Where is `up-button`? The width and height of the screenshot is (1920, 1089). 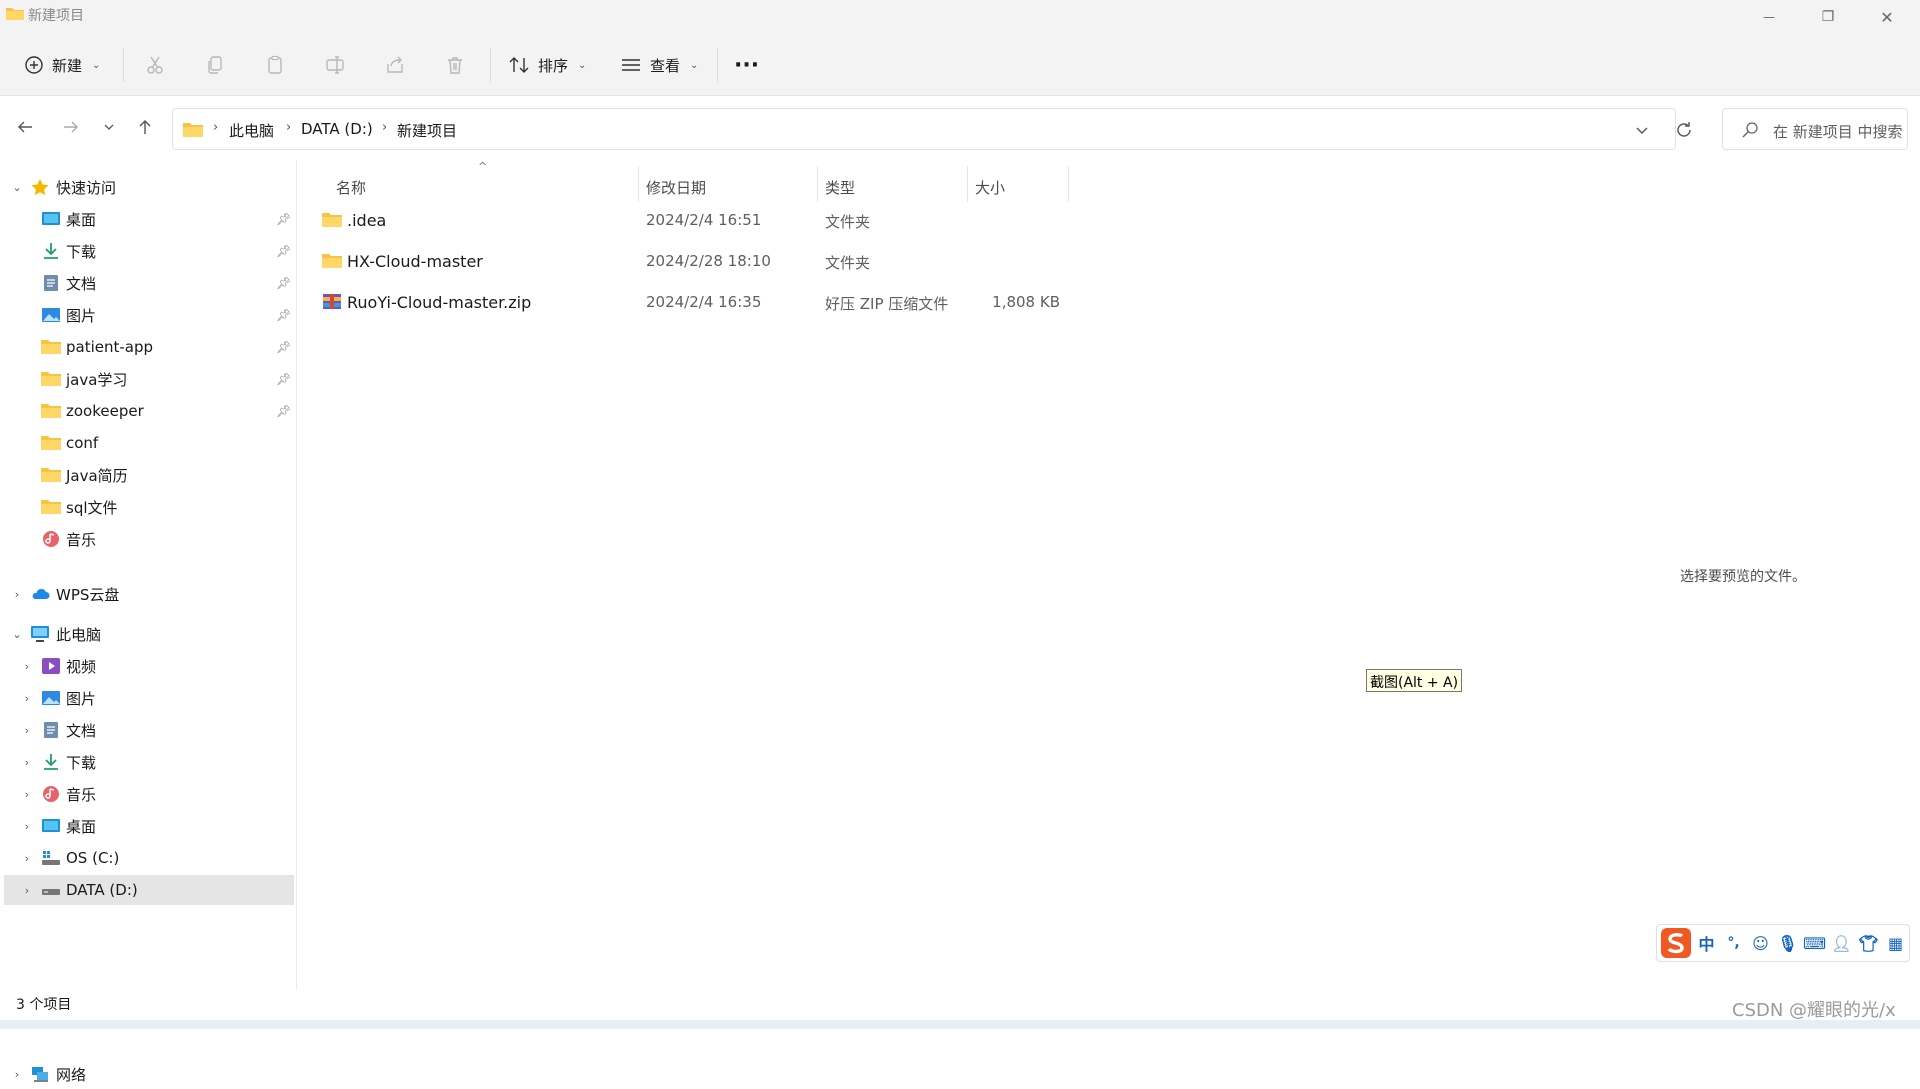
up-button is located at coordinates (145, 127).